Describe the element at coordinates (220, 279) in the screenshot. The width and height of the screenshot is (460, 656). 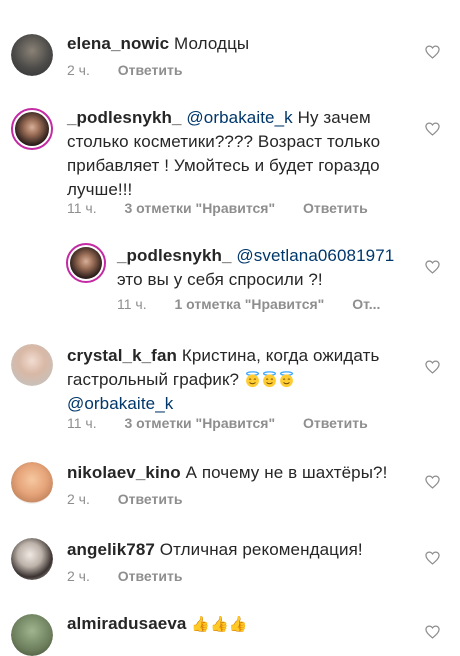
I see `comment-text: это вы у себя спросили ?!` at that location.